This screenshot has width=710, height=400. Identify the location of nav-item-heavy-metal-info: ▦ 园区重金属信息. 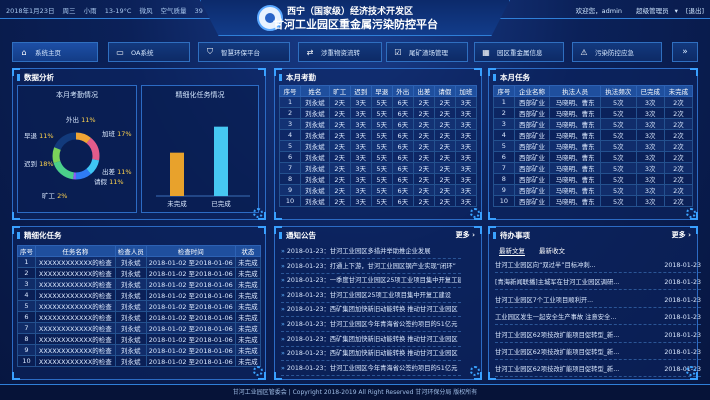
(519, 52).